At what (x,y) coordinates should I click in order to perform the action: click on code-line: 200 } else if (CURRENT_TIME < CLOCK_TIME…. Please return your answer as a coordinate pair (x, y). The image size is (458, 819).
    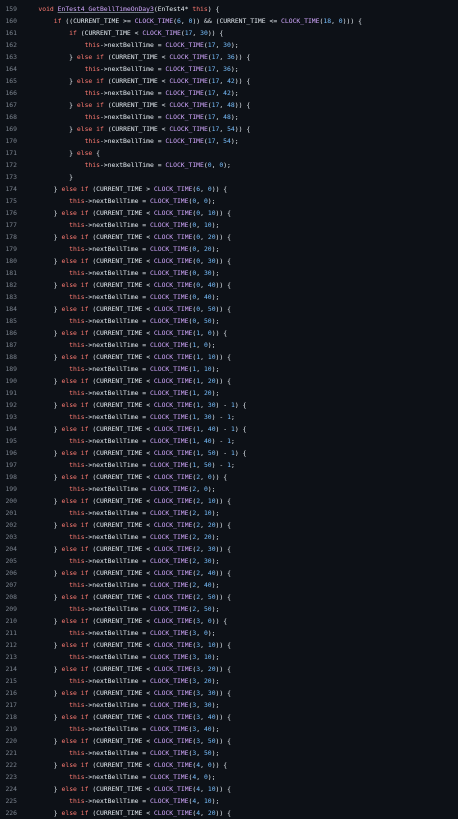
    Looking at the image, I should click on (229, 501).